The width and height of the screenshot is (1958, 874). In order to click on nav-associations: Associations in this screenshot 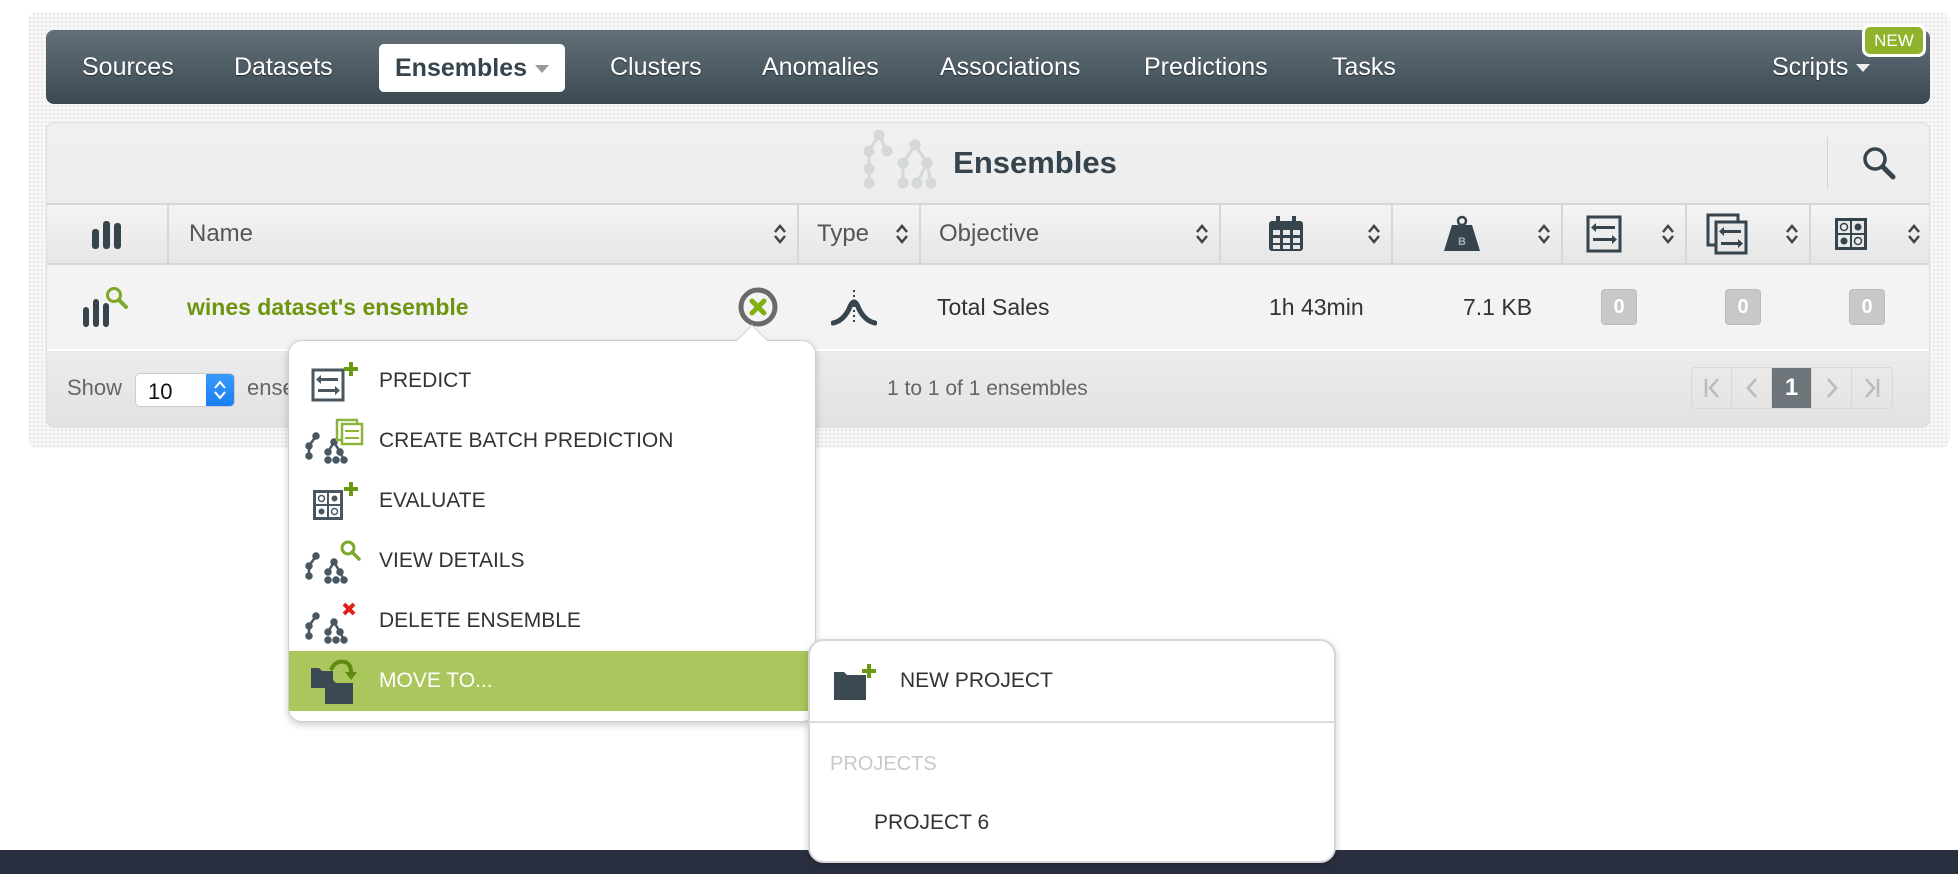, I will do `click(1010, 67)`.